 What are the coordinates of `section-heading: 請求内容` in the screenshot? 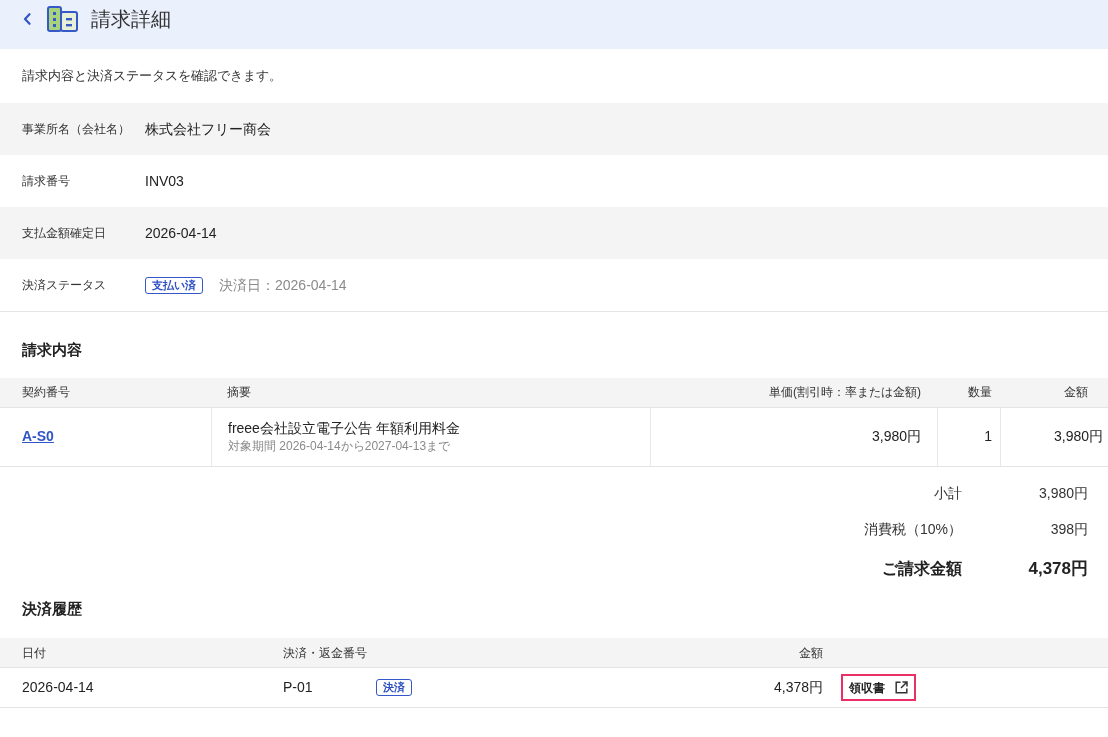 It's located at (52, 350).